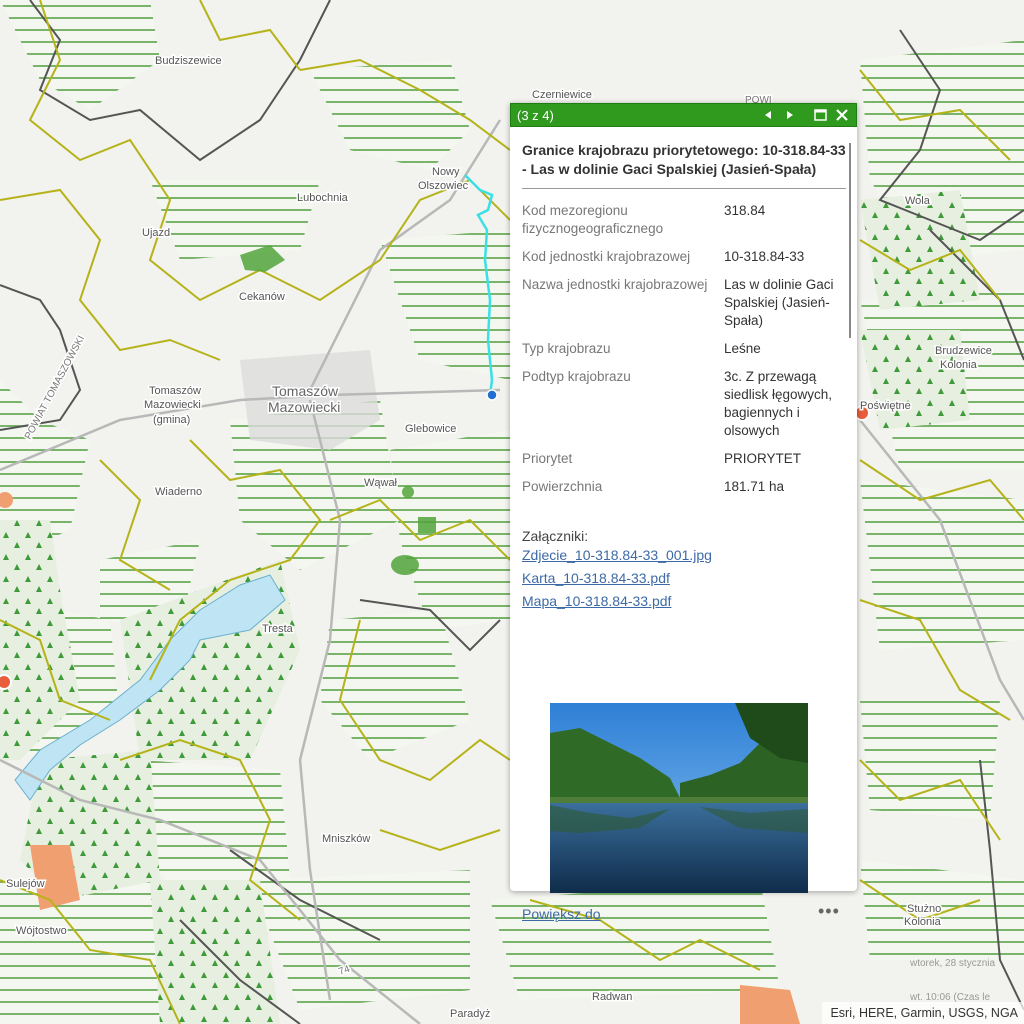 This screenshot has width=1024, height=1024. Describe the element at coordinates (178, 492) in the screenshot. I see `place-label: Wiaderno` at that location.